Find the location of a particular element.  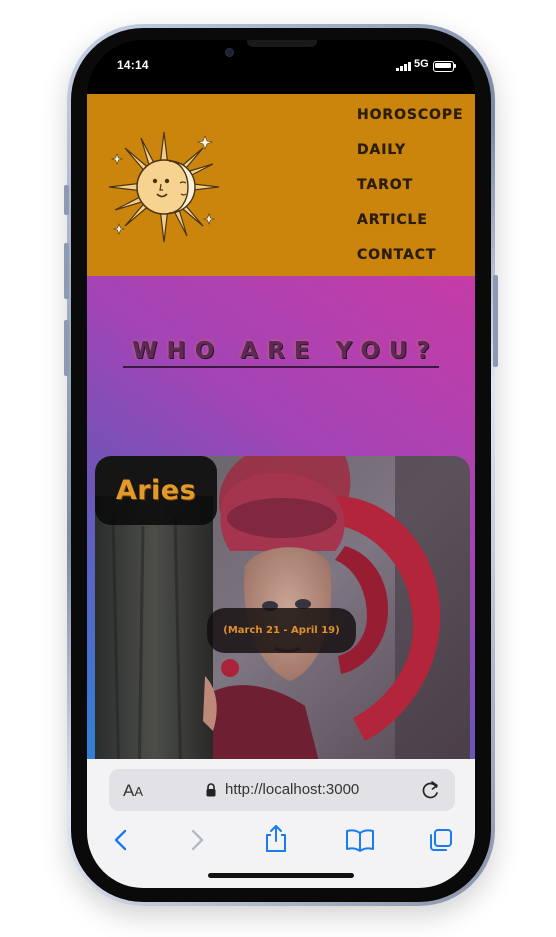

main-nav: HOROSCOPE DAILY TAROT ARTICLE CONTACT is located at coordinates (410, 195).